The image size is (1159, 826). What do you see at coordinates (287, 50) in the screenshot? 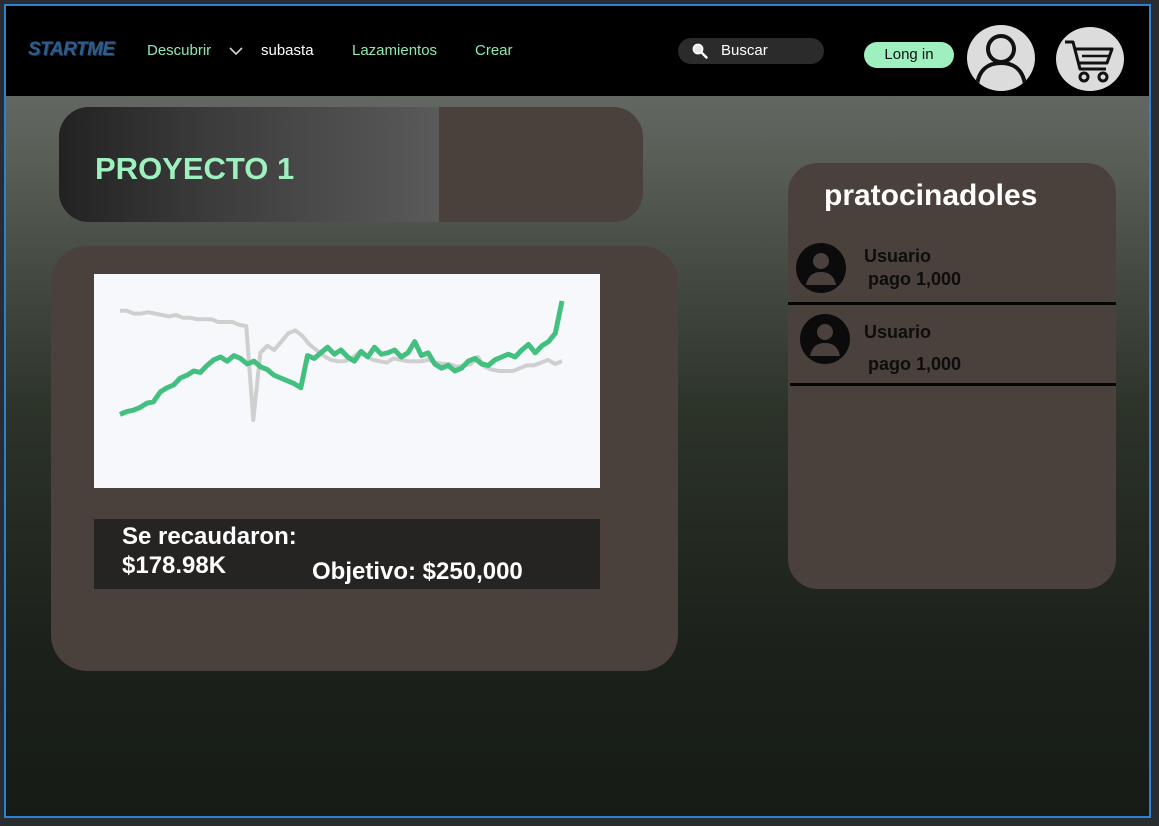
I see `nav-link-subasta: subasta` at bounding box center [287, 50].